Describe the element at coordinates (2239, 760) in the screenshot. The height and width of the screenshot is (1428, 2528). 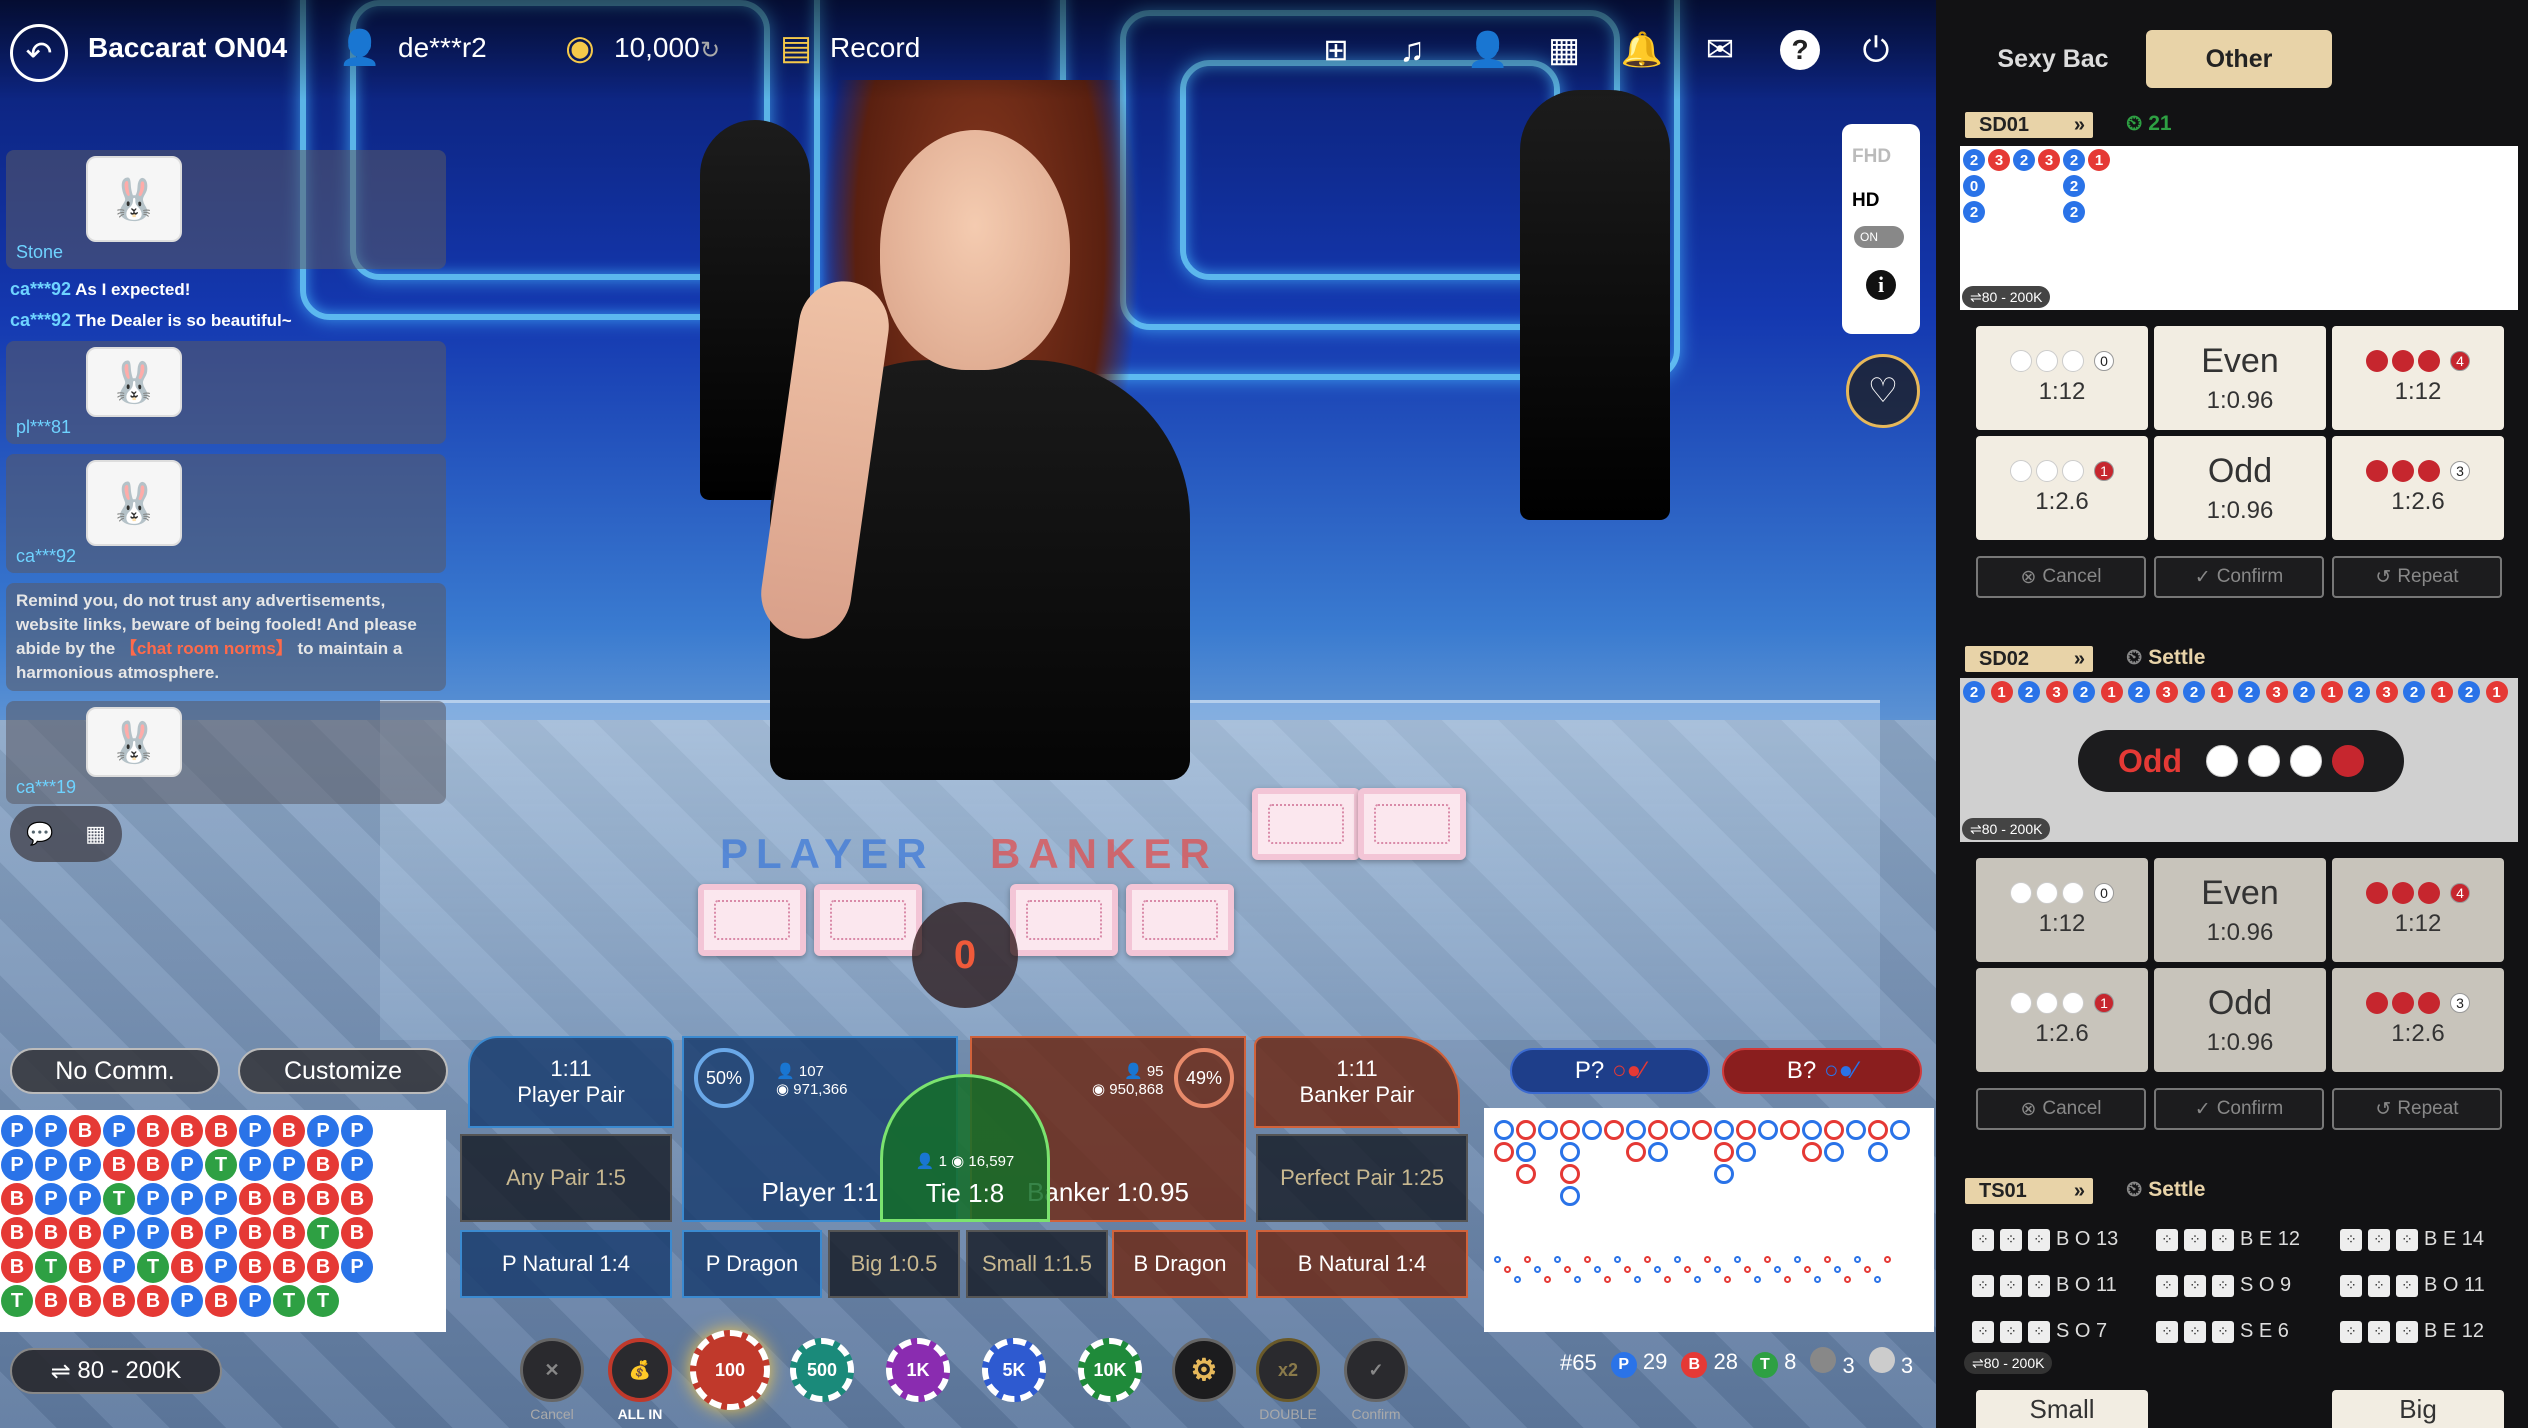
I see `mini-road-sd02: 12123212321232123212 Odd ⇌ 80 - 200K` at that location.